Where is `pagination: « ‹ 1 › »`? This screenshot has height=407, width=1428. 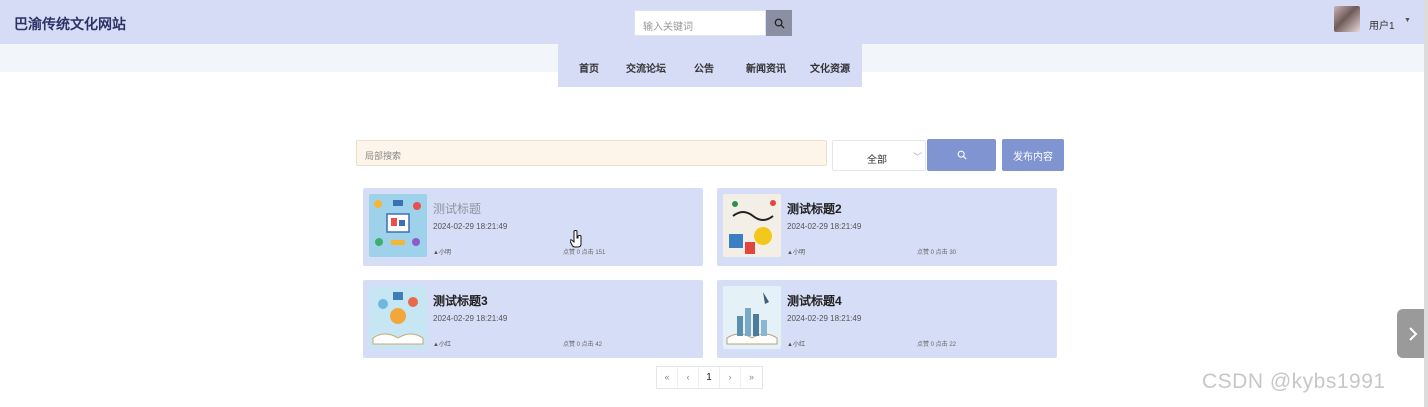
pagination: « ‹ 1 › » is located at coordinates (709, 377).